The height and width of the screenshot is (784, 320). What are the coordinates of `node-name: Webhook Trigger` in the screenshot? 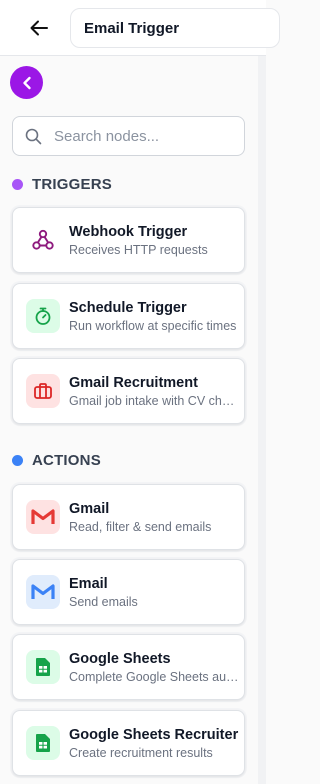 It's located at (128, 231).